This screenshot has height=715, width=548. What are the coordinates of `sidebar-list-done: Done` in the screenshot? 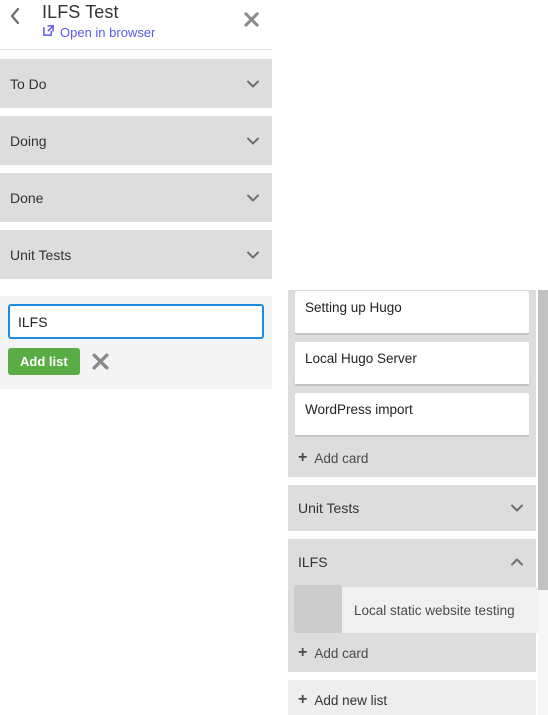 It's located at (136, 197).